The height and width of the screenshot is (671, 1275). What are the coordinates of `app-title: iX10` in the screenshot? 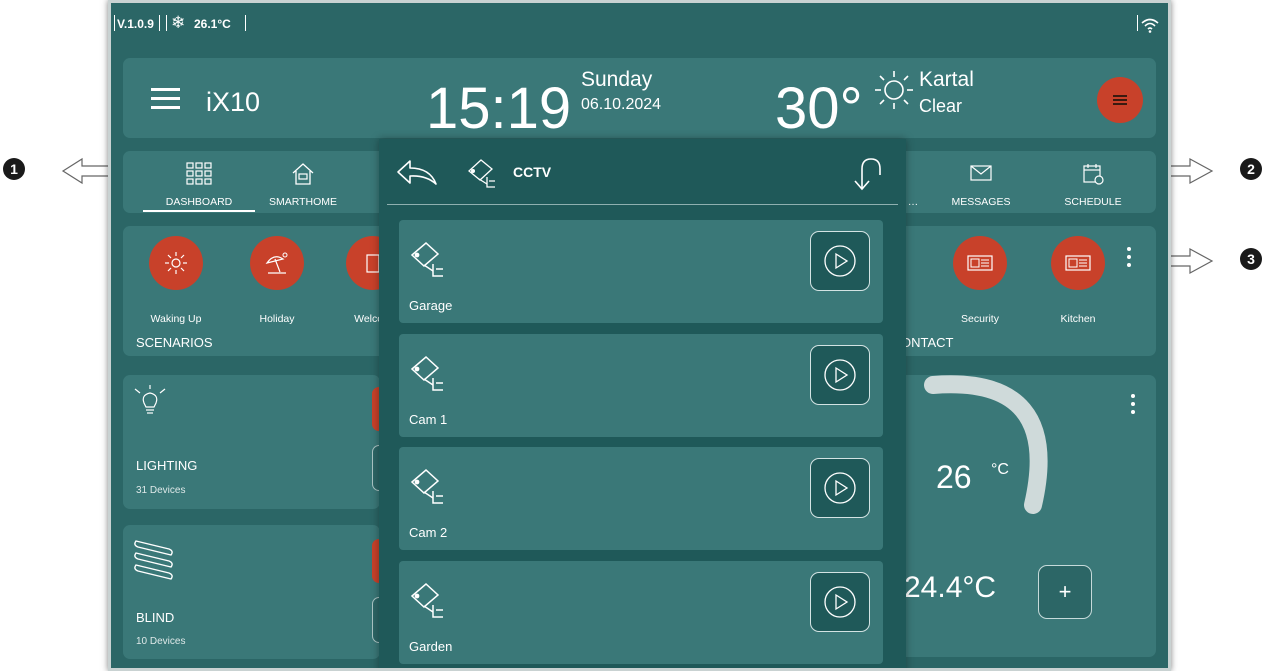 It's located at (233, 102).